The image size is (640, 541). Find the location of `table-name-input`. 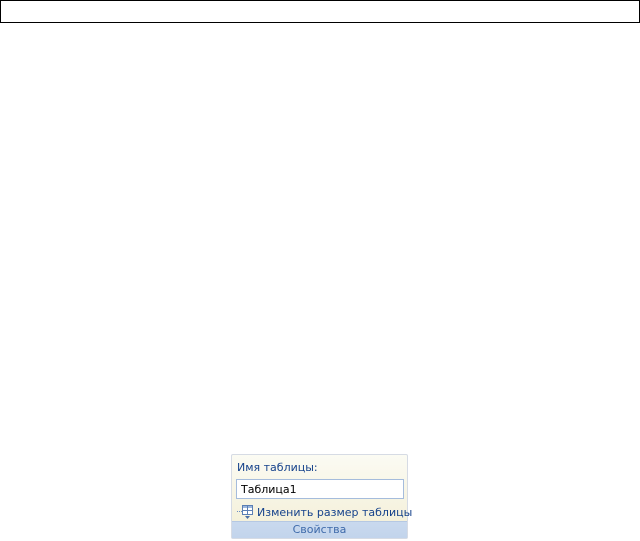

table-name-input is located at coordinates (320, 489).